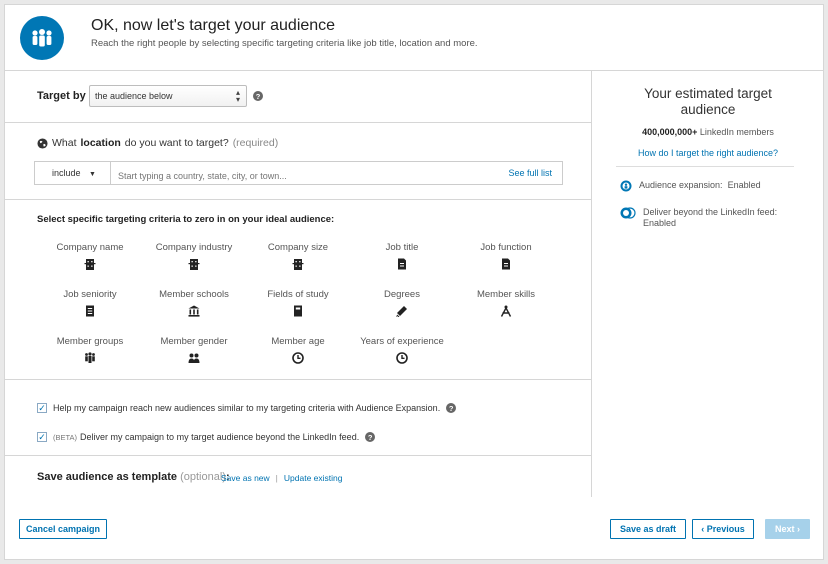  I want to click on diploma-icon, so click(401, 311).